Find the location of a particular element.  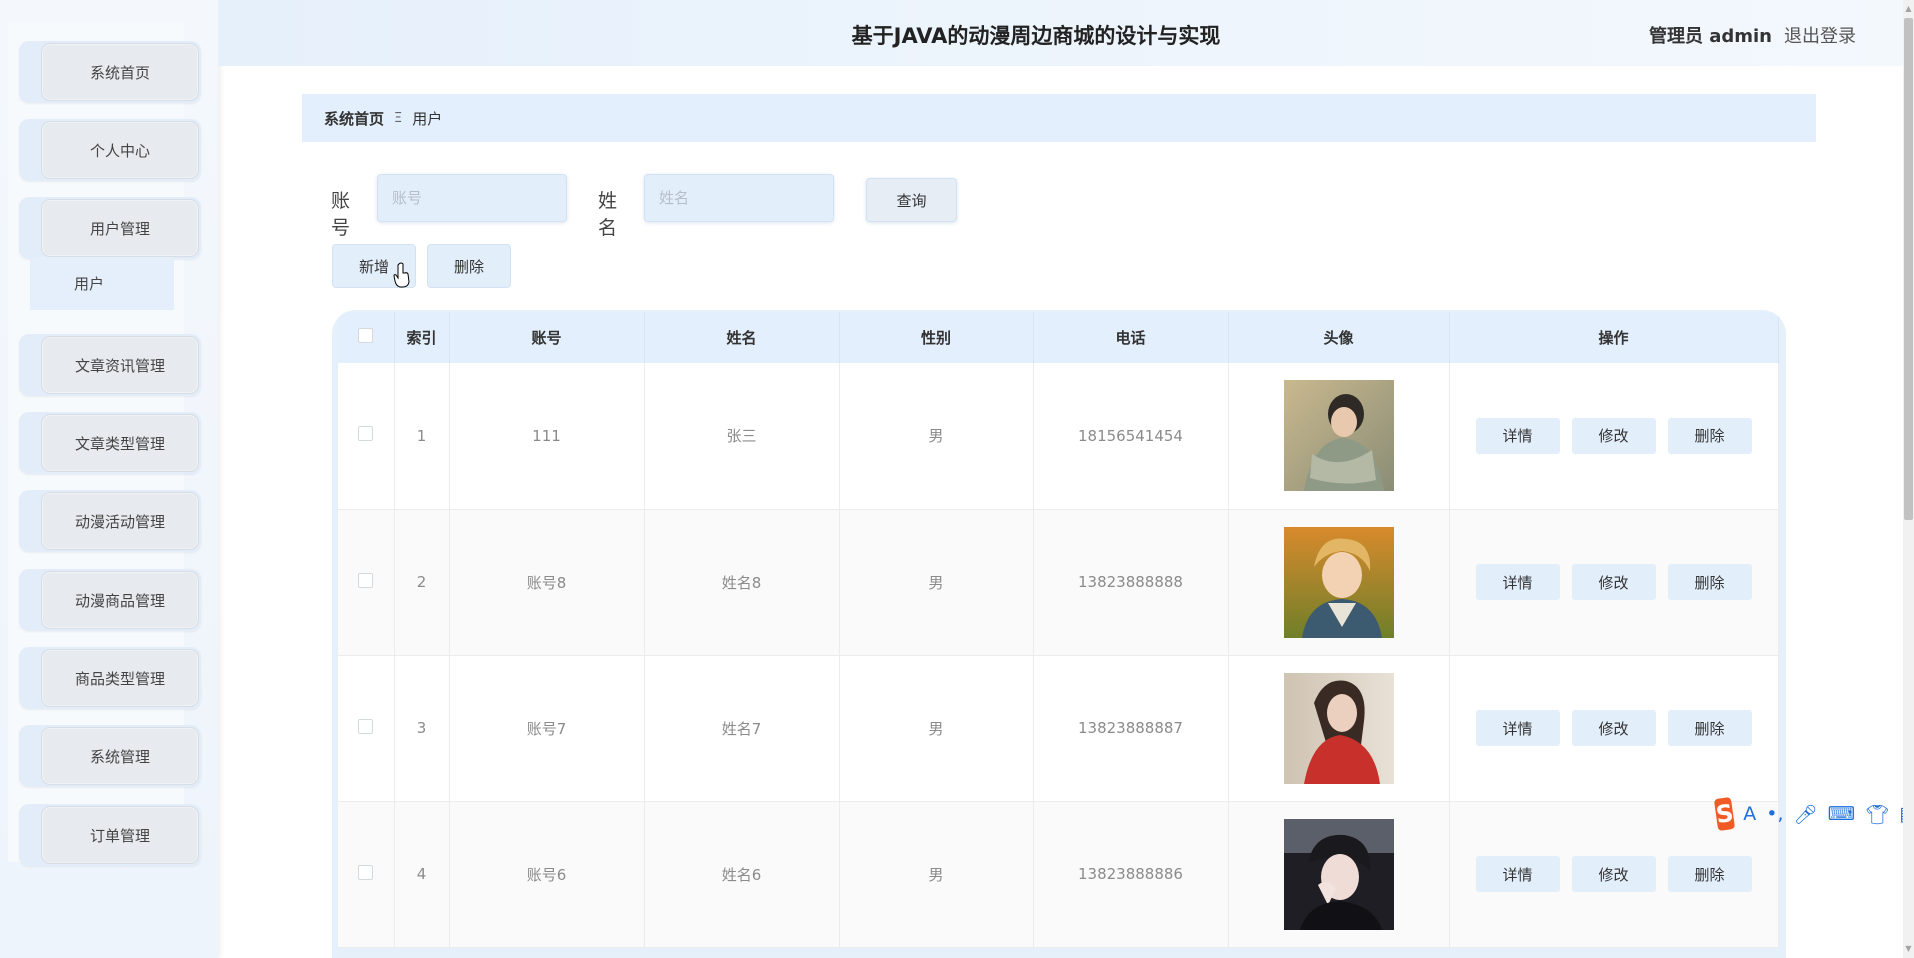

keyboard-icon: ⌨ is located at coordinates (1841, 814).